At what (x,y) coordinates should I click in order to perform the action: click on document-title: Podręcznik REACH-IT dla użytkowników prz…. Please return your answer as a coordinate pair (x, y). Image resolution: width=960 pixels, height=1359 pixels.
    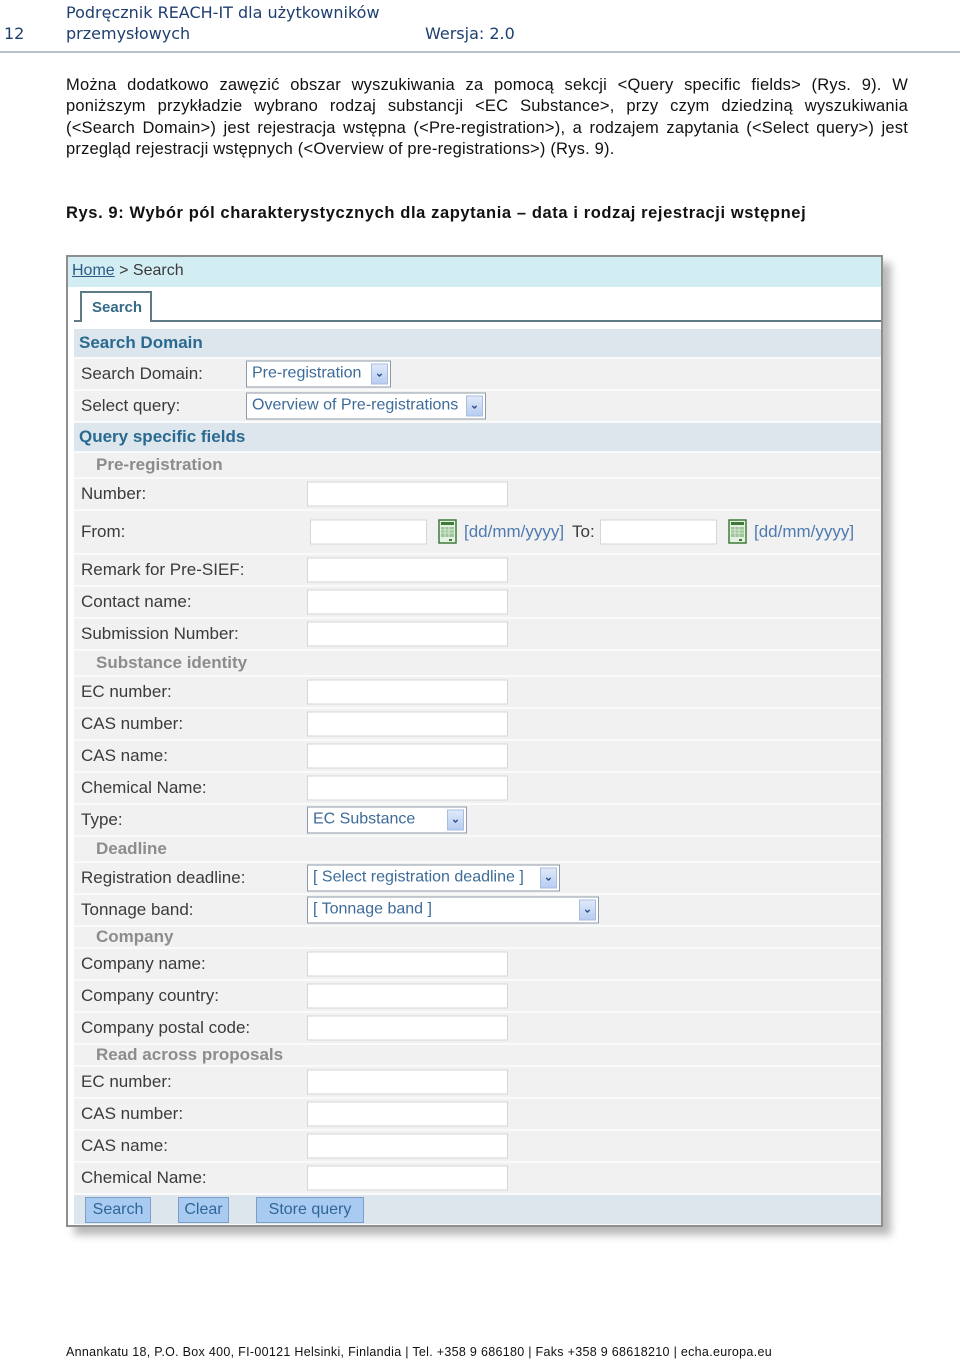
    Looking at the image, I should click on (223, 23).